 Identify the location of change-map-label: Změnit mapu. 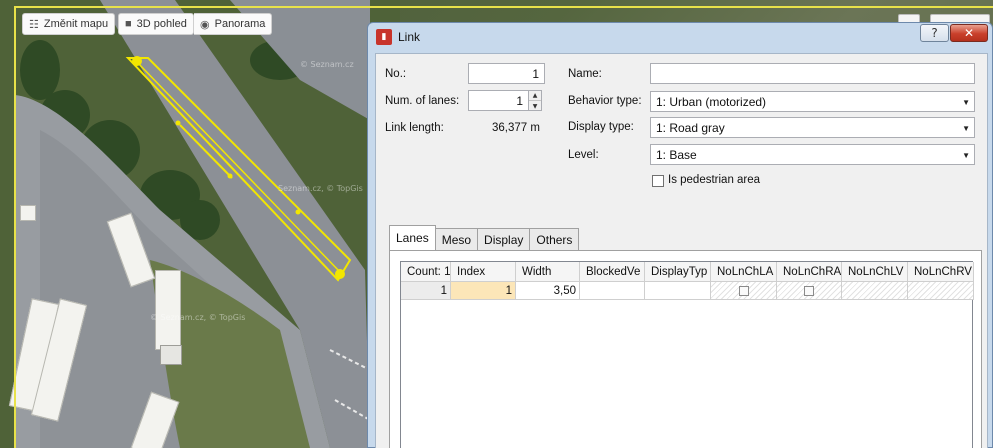
(76, 24).